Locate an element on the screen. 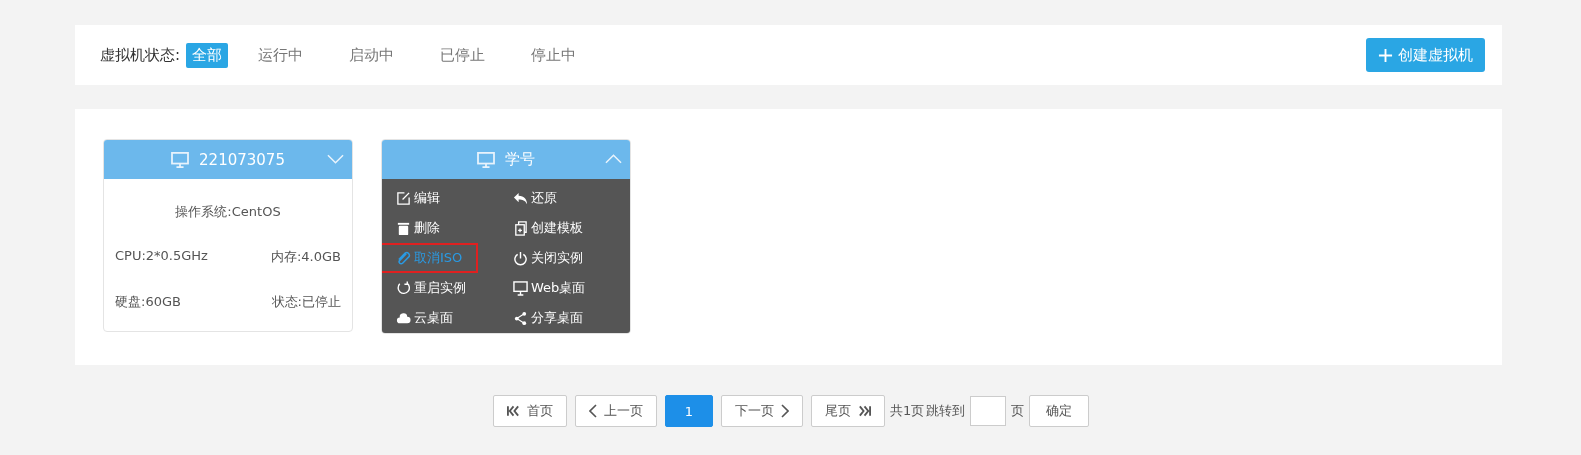 The height and width of the screenshot is (455, 1581). previous-page-button: 上一页 is located at coordinates (615, 411).